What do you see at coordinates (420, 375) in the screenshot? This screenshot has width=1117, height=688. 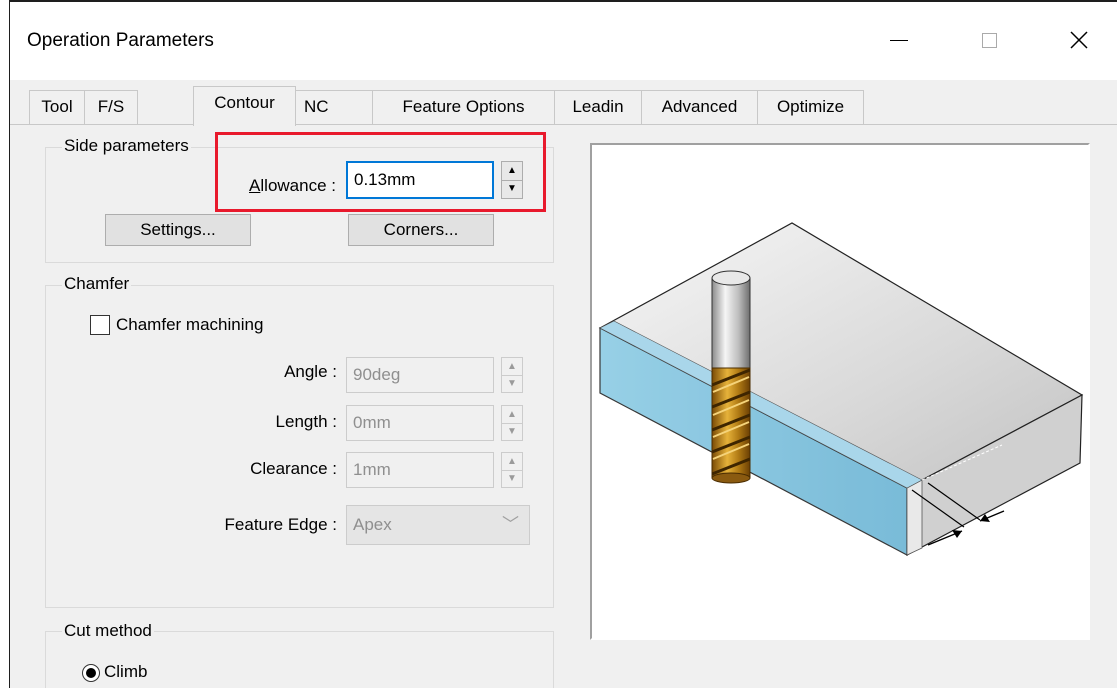 I see `angle-input: 90deg` at bounding box center [420, 375].